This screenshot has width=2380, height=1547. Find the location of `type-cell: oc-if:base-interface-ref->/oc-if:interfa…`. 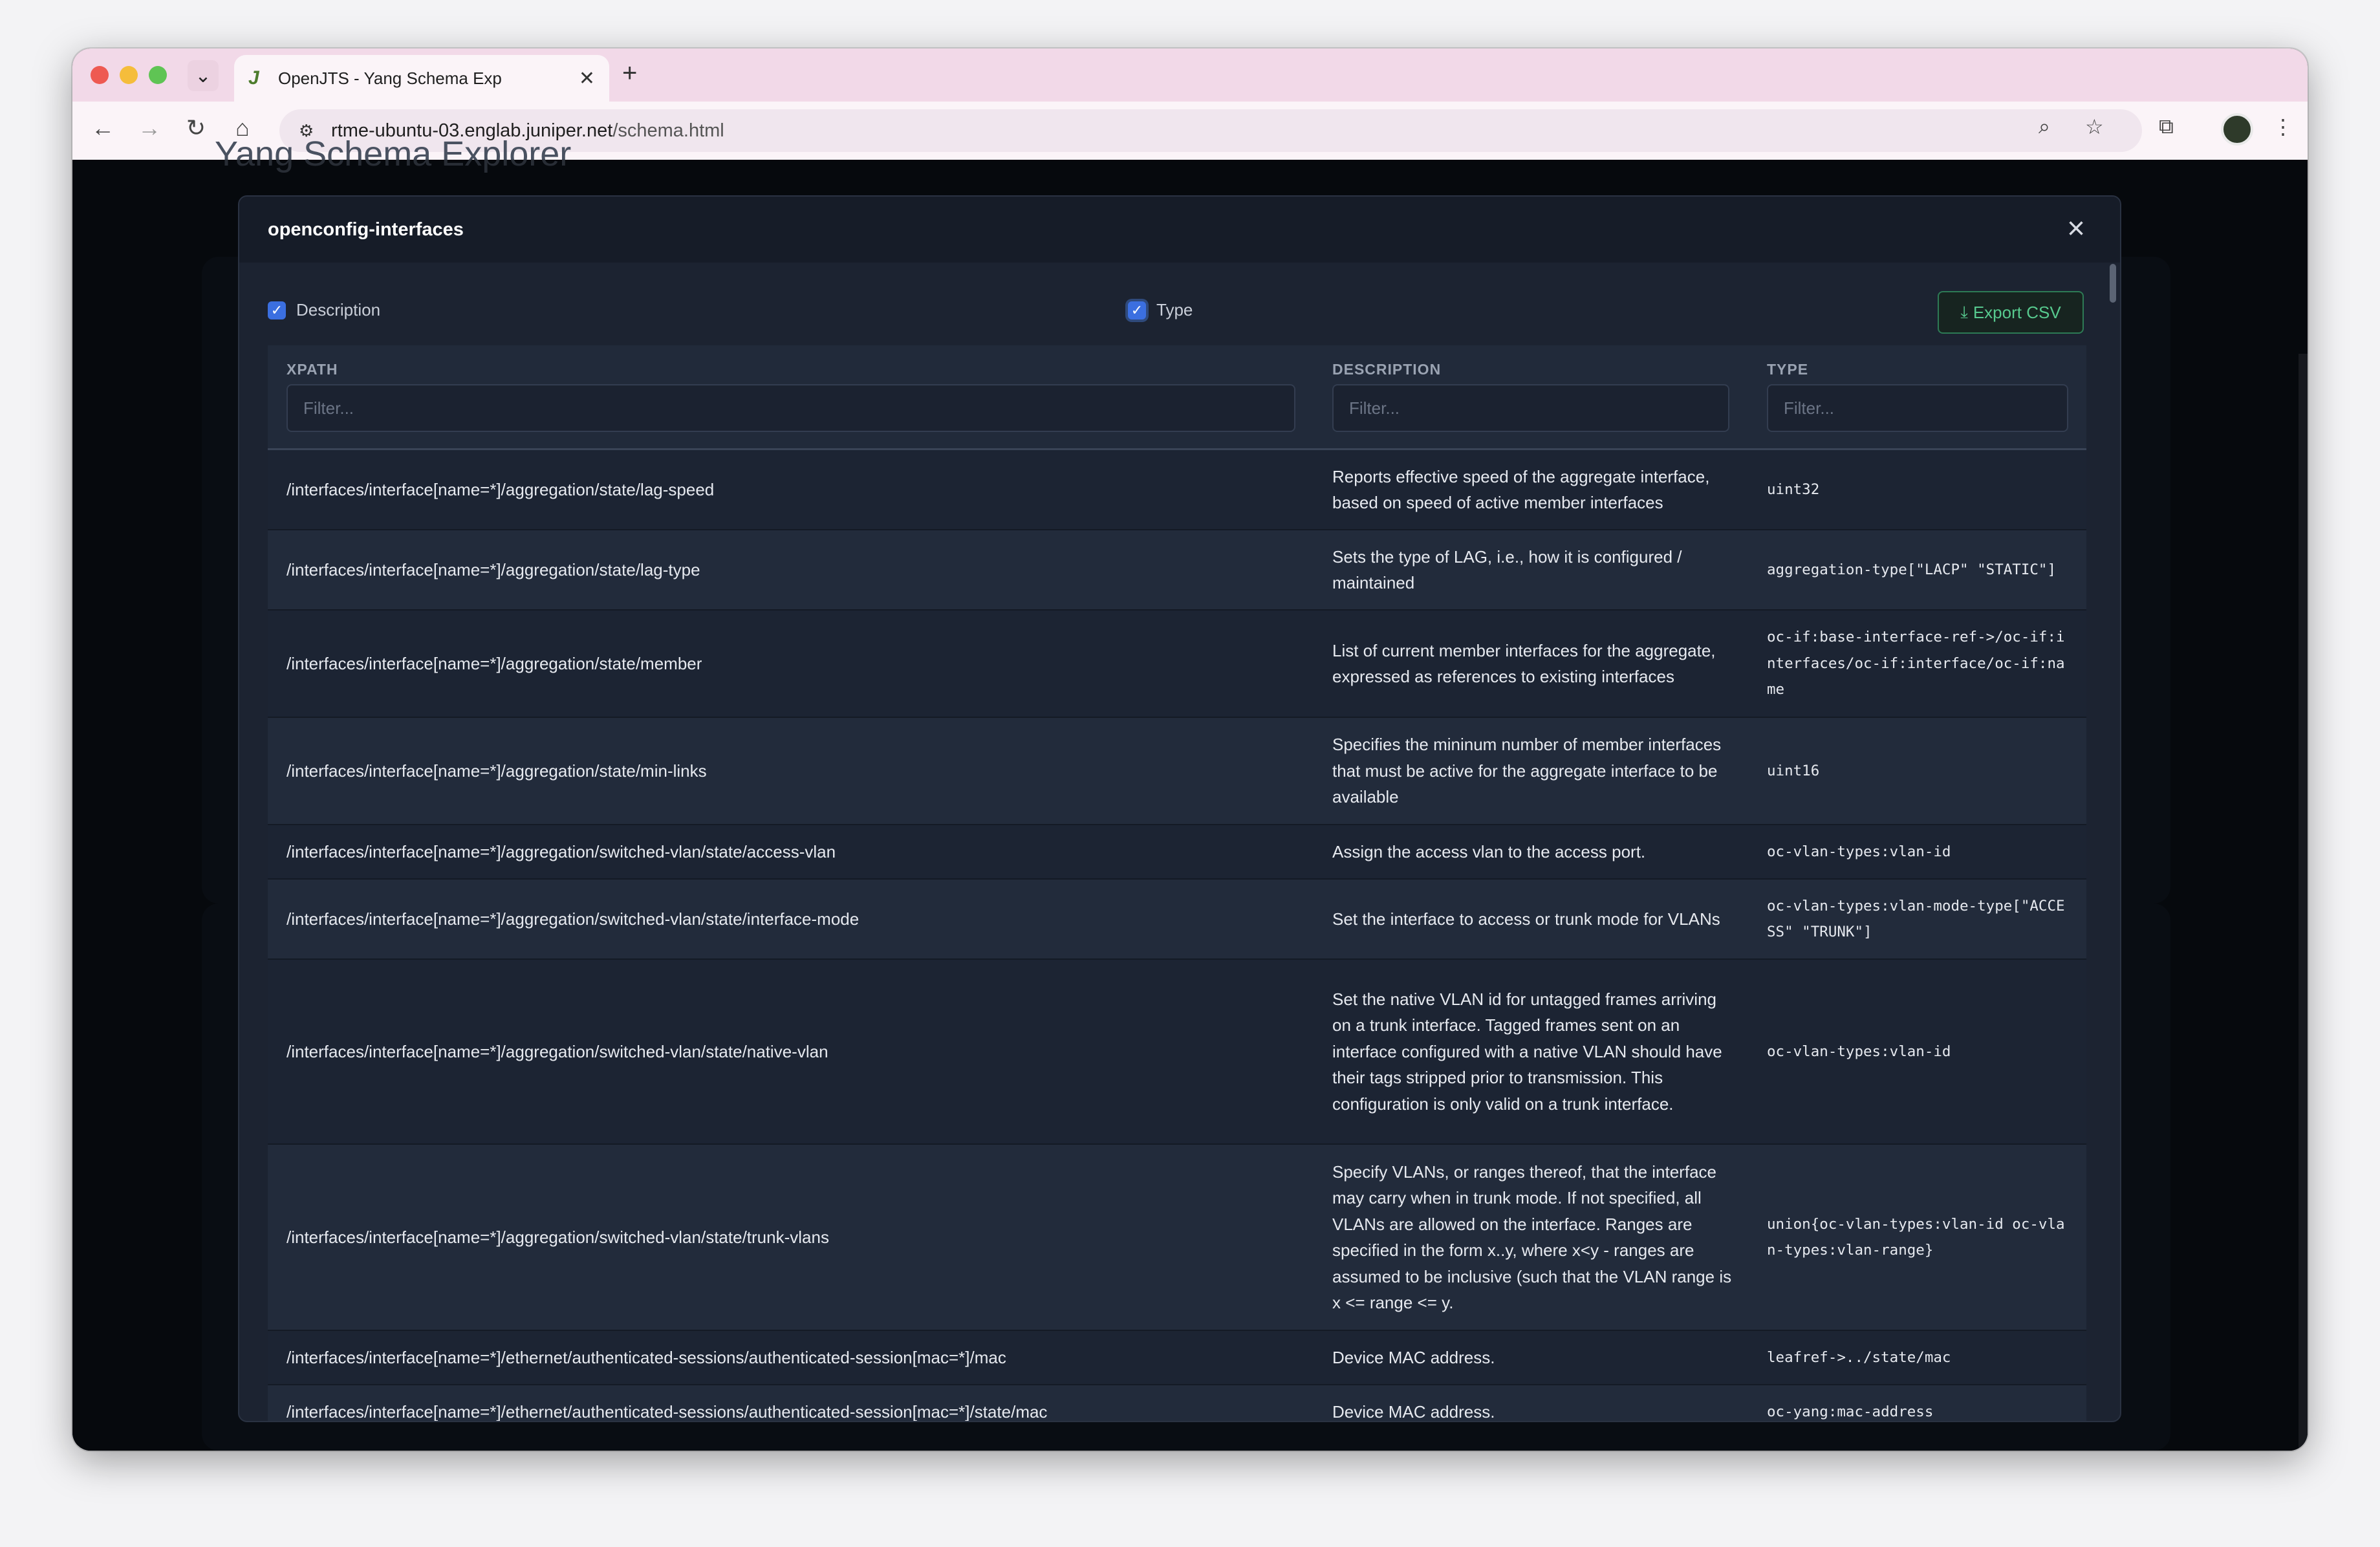

type-cell: oc-if:base-interface-ref->/oc-if:interfa… is located at coordinates (1916, 663).